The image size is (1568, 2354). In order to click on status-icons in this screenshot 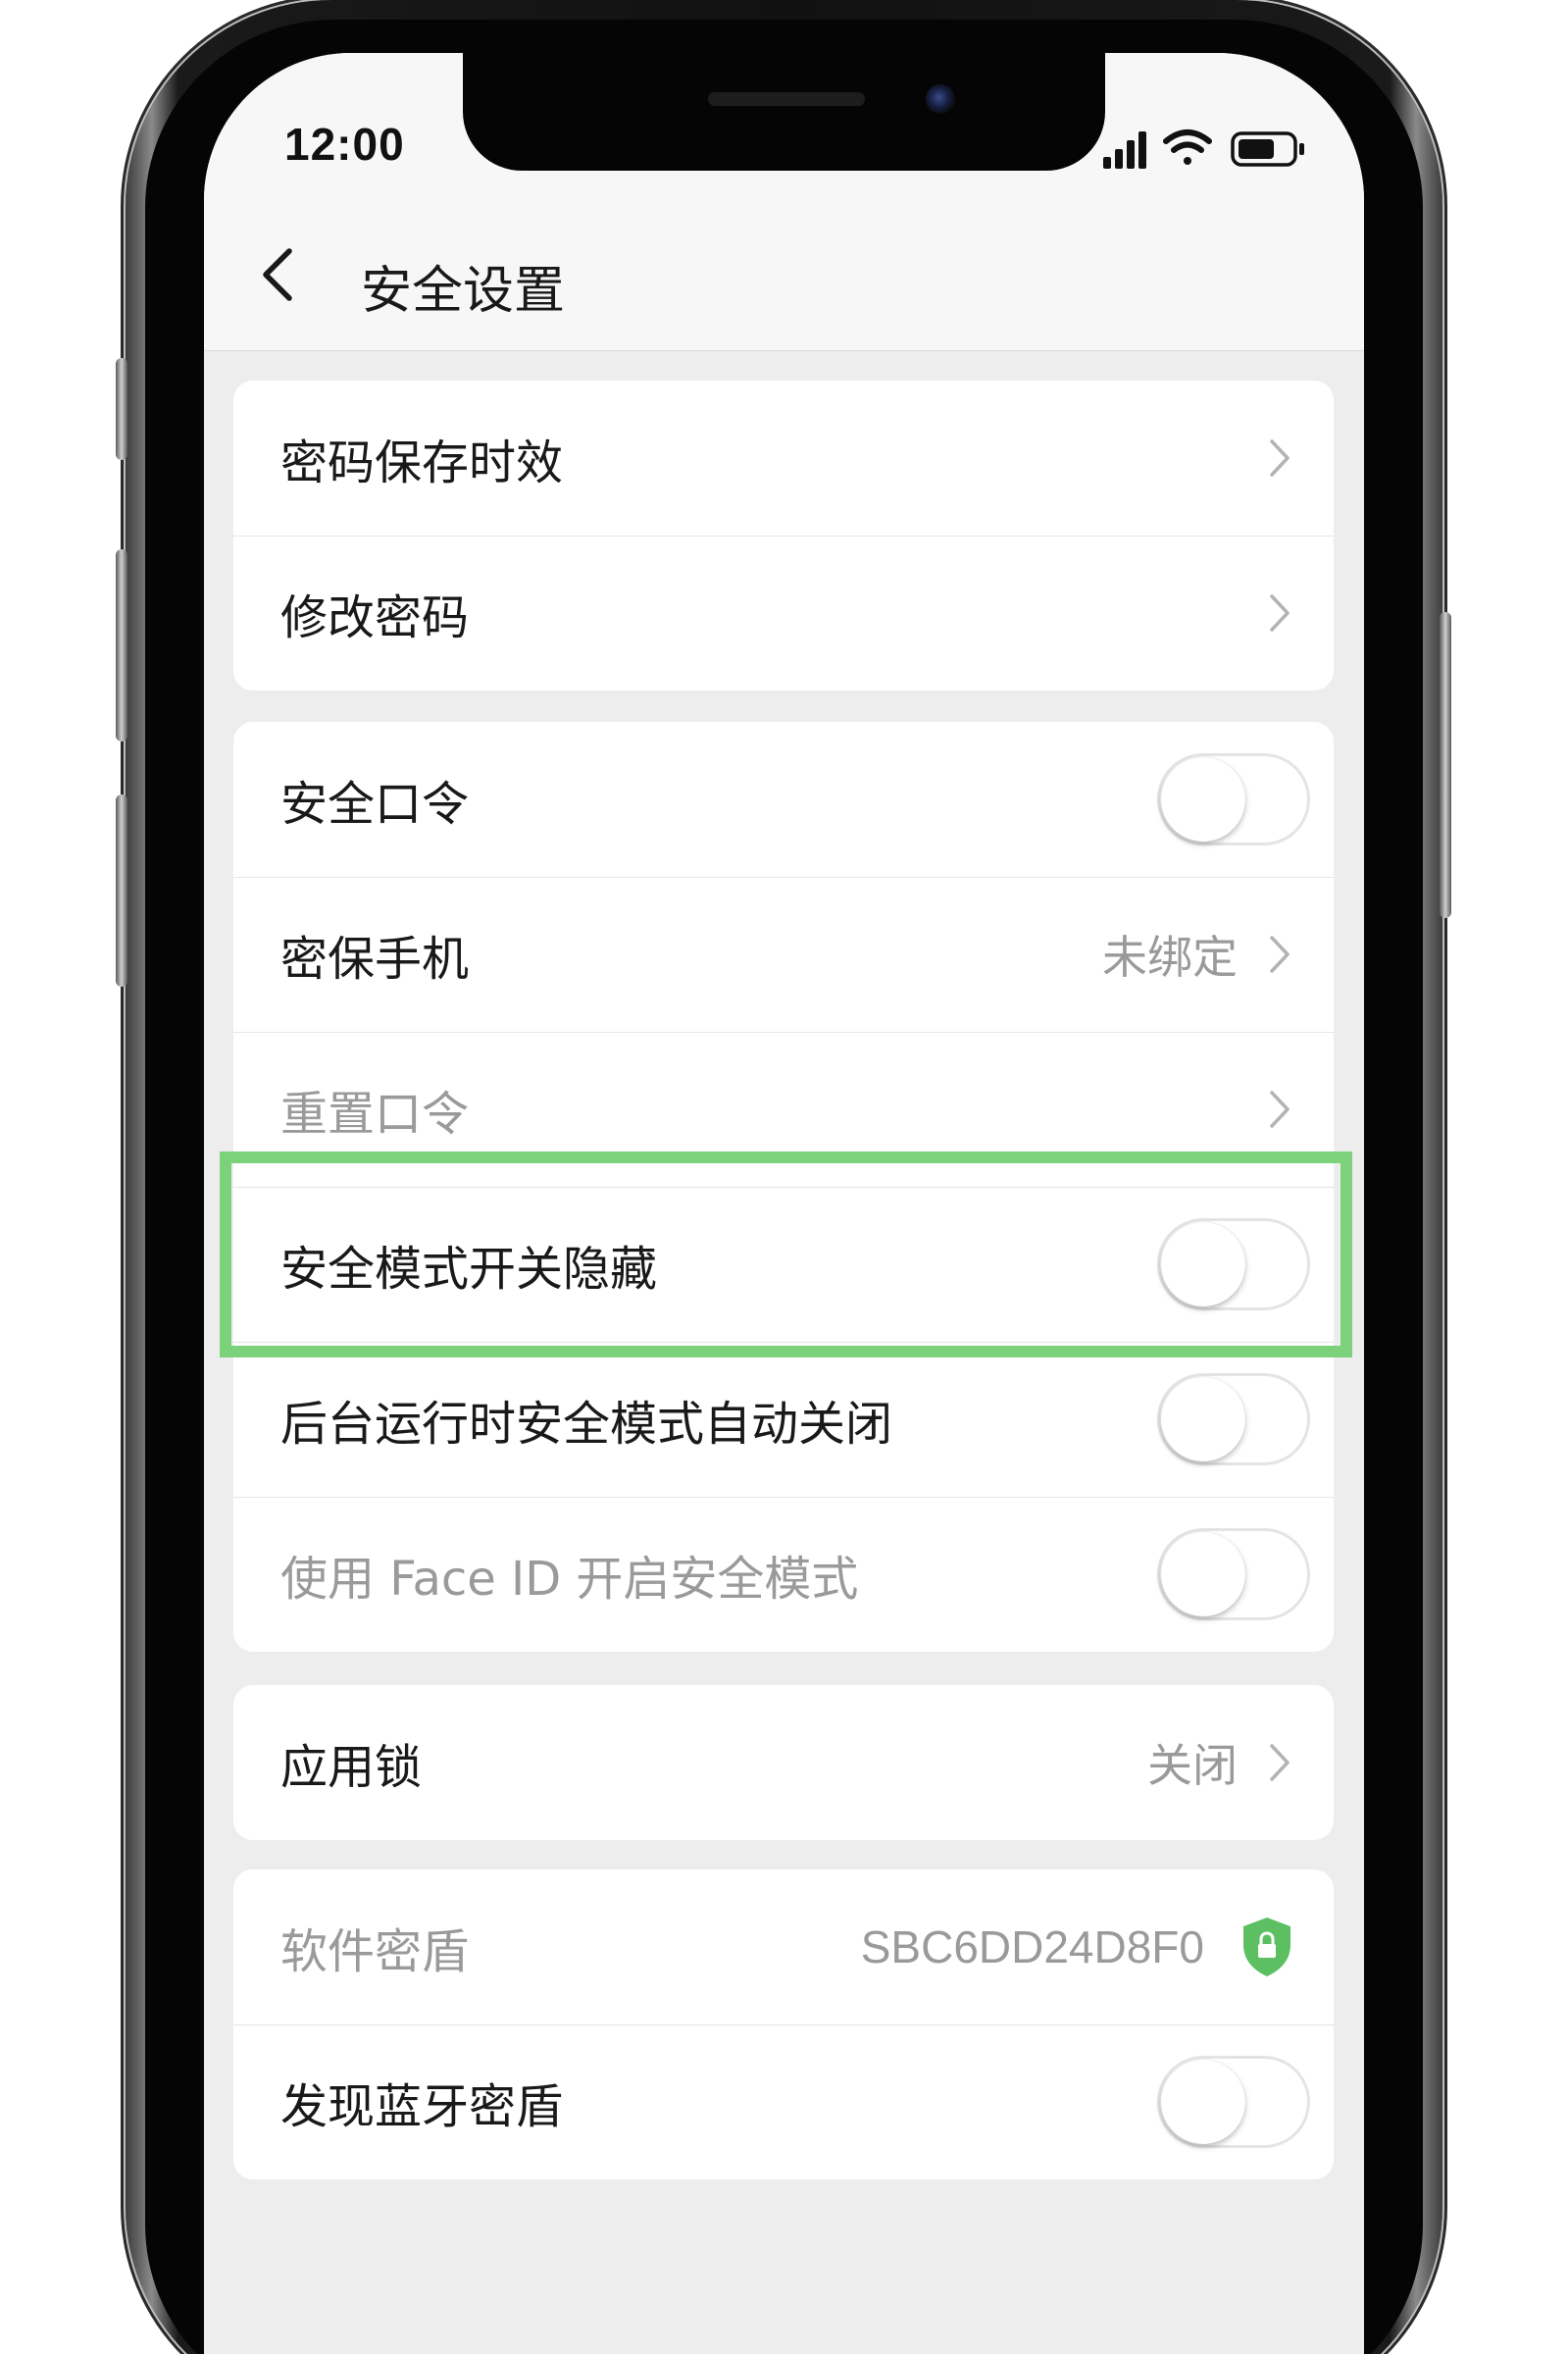, I will do `click(1211, 150)`.